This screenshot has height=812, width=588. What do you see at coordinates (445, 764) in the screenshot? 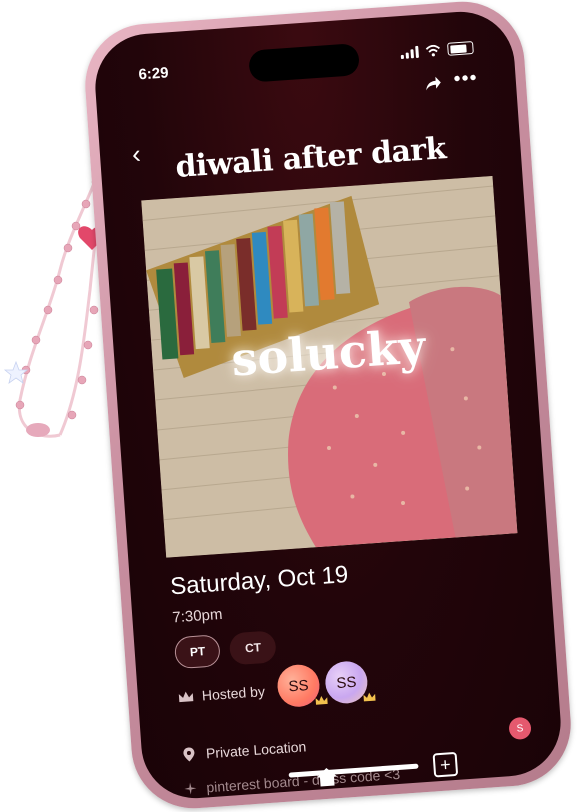
I see `plus-square-icon: +` at bounding box center [445, 764].